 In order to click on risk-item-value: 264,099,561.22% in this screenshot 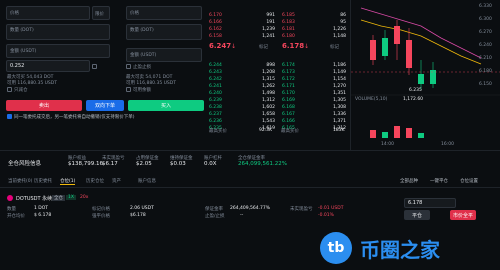, I will do `click(262, 164)`.